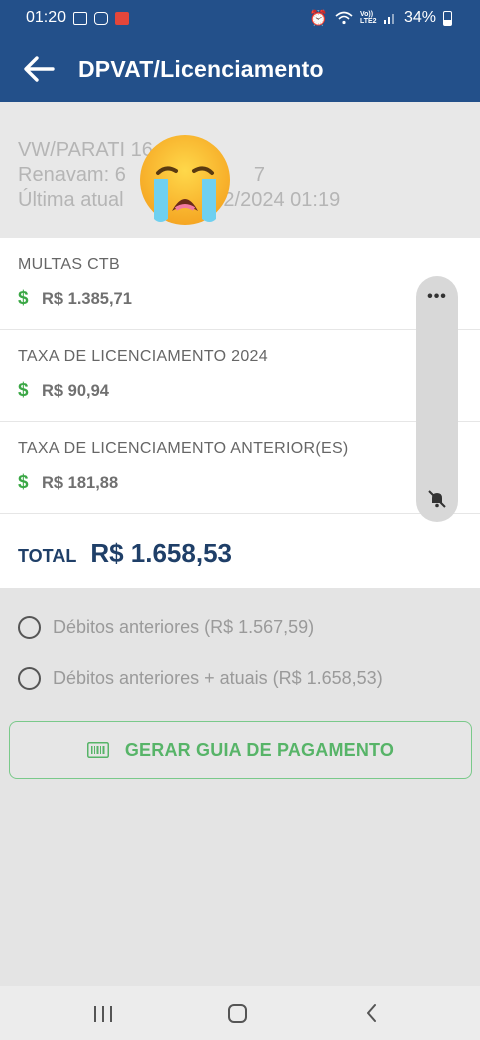  Describe the element at coordinates (249, 391) in the screenshot. I see `item-value-row: $ R$ 90,94` at that location.